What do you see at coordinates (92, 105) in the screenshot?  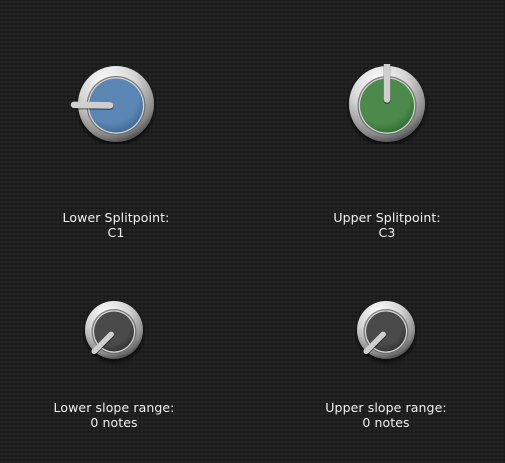 I see `knob-indicator-icon` at bounding box center [92, 105].